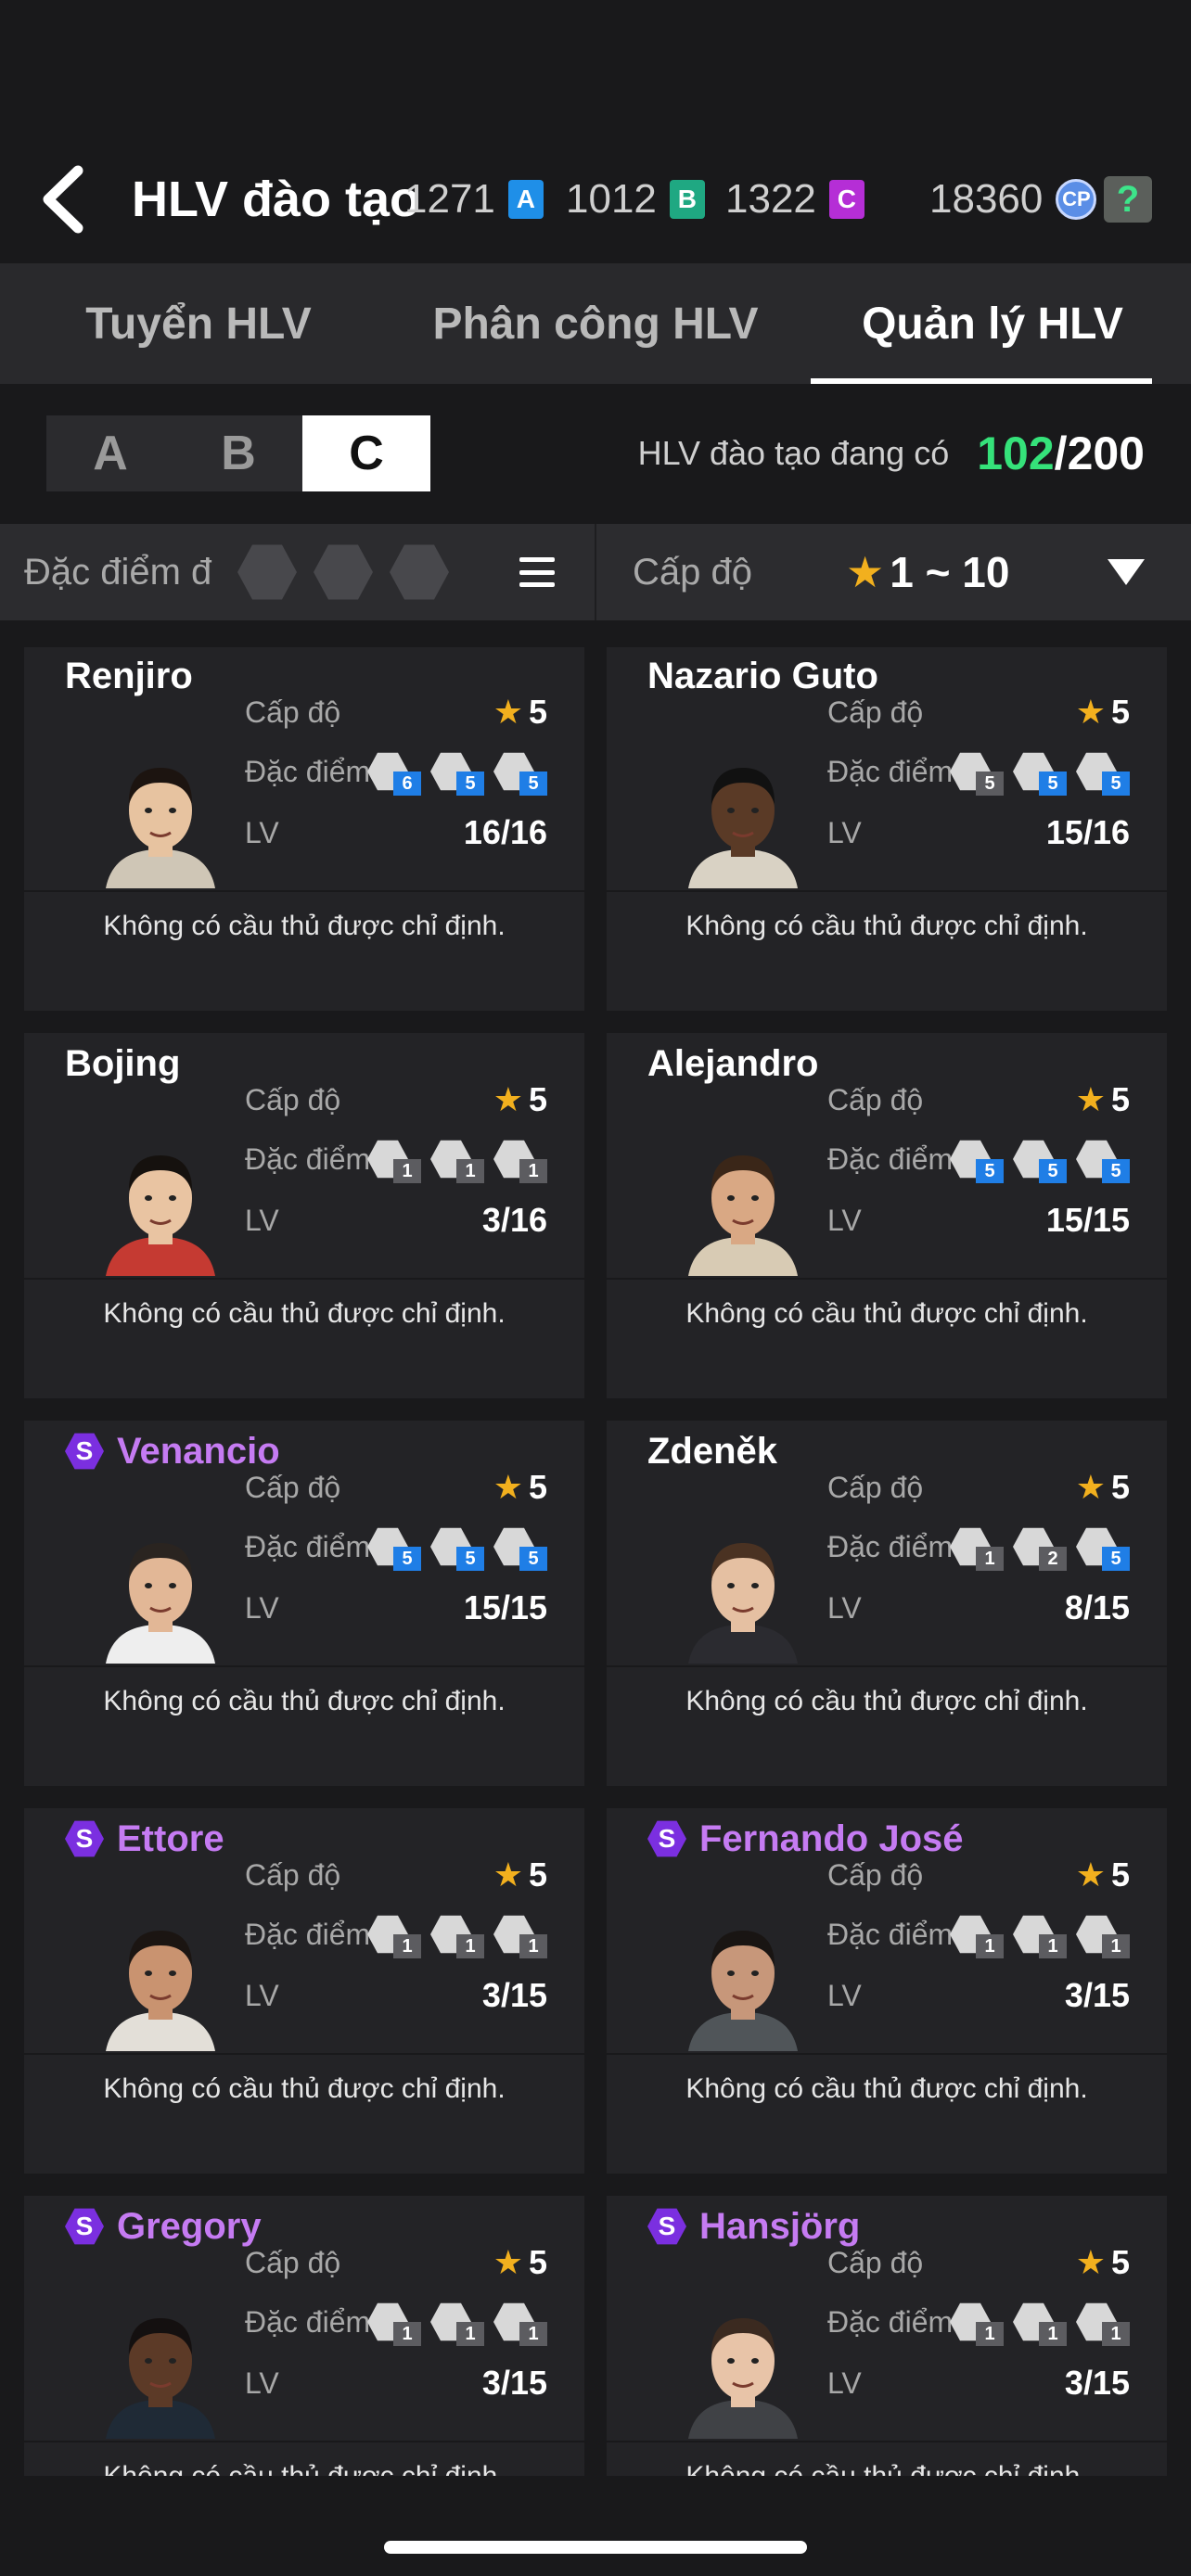 The image size is (1191, 2576). Describe the element at coordinates (117, 572) in the screenshot. I see `trait-filter-label: Đặc điểm đ` at that location.